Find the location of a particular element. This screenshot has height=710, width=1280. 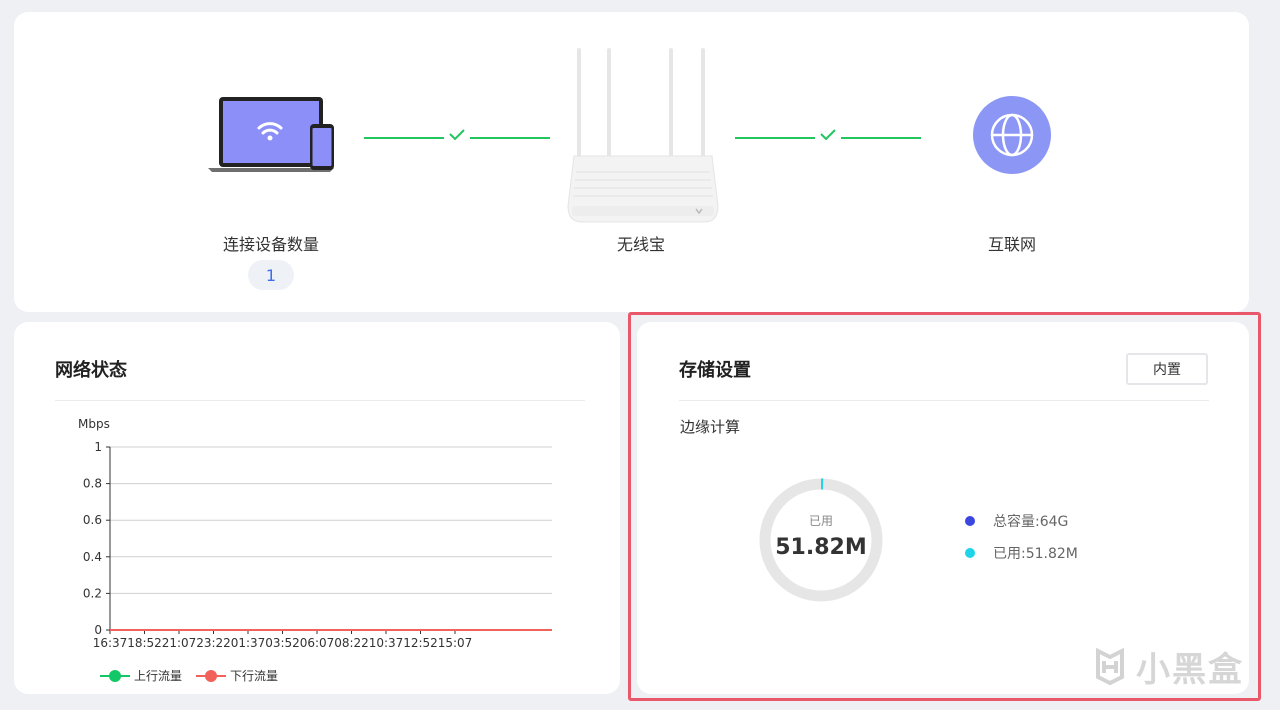

x-tick-label: 12:52 is located at coordinates (420, 643).